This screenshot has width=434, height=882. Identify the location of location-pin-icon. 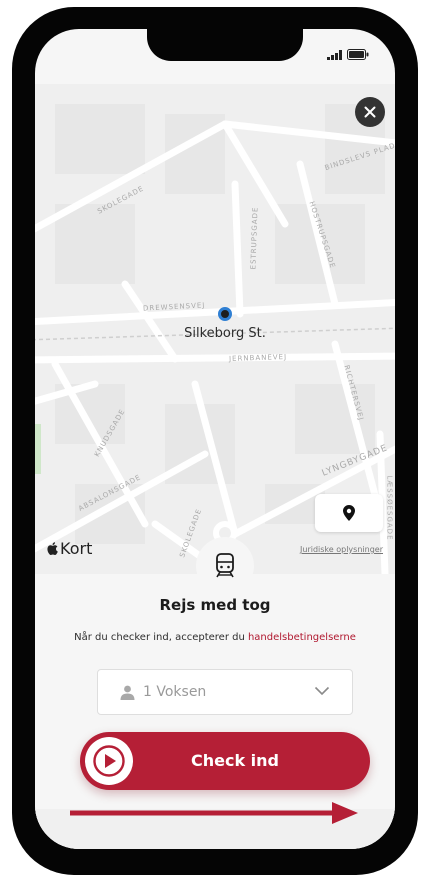
(349, 513).